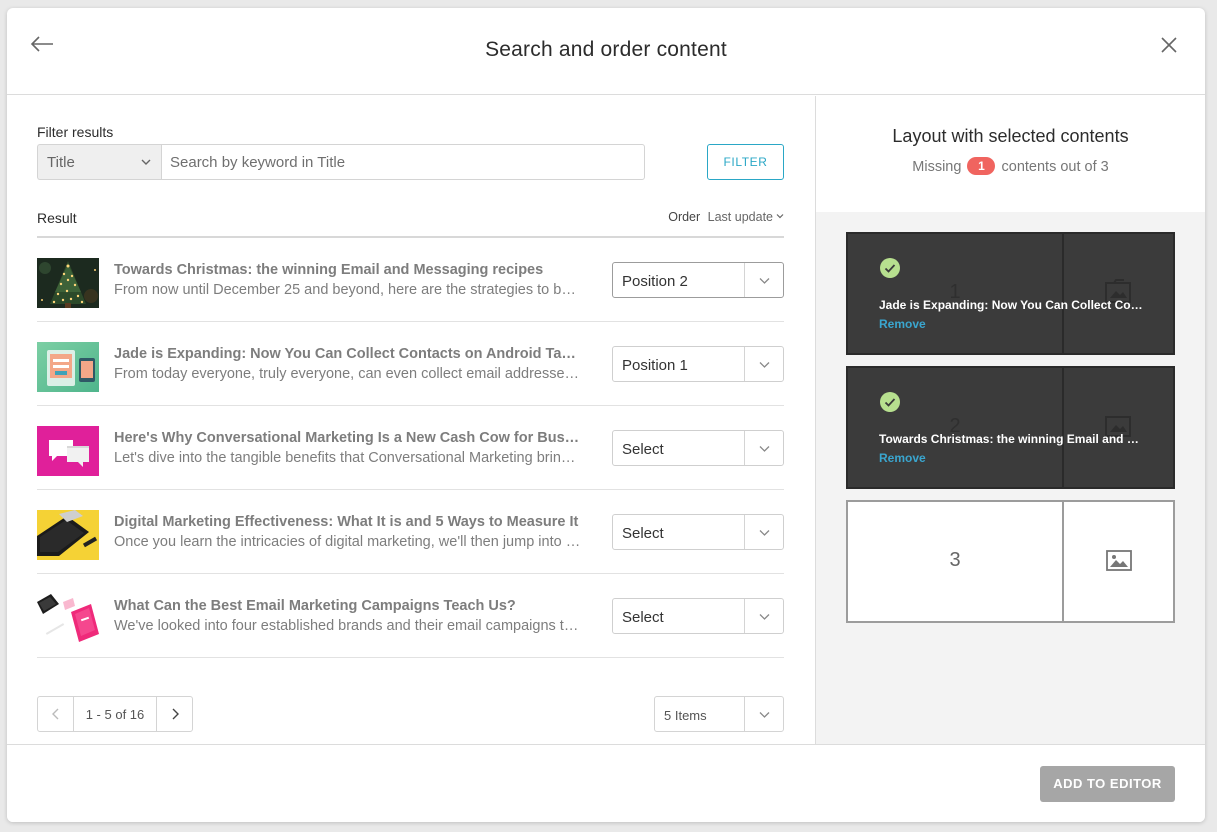 This screenshot has height=832, width=1217. I want to click on layout-slot-3: 3, so click(1010, 561).